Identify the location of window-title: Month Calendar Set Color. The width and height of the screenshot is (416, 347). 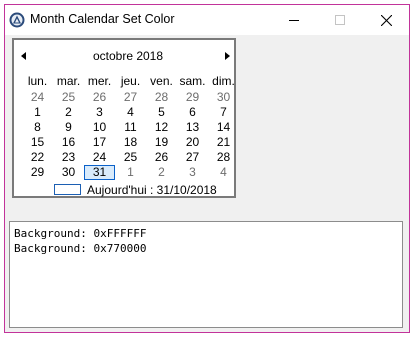
(102, 19).